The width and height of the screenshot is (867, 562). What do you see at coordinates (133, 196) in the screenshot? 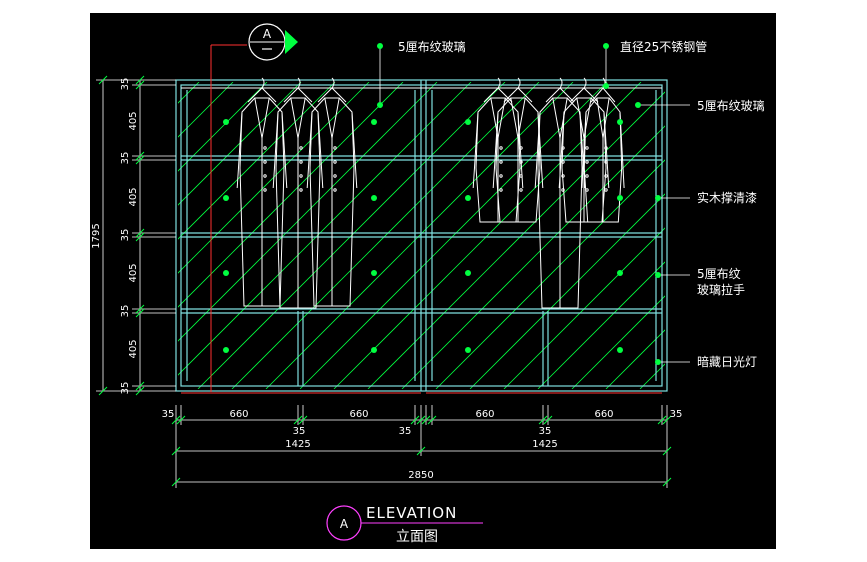
I see `dim-v-3: 405` at bounding box center [133, 196].